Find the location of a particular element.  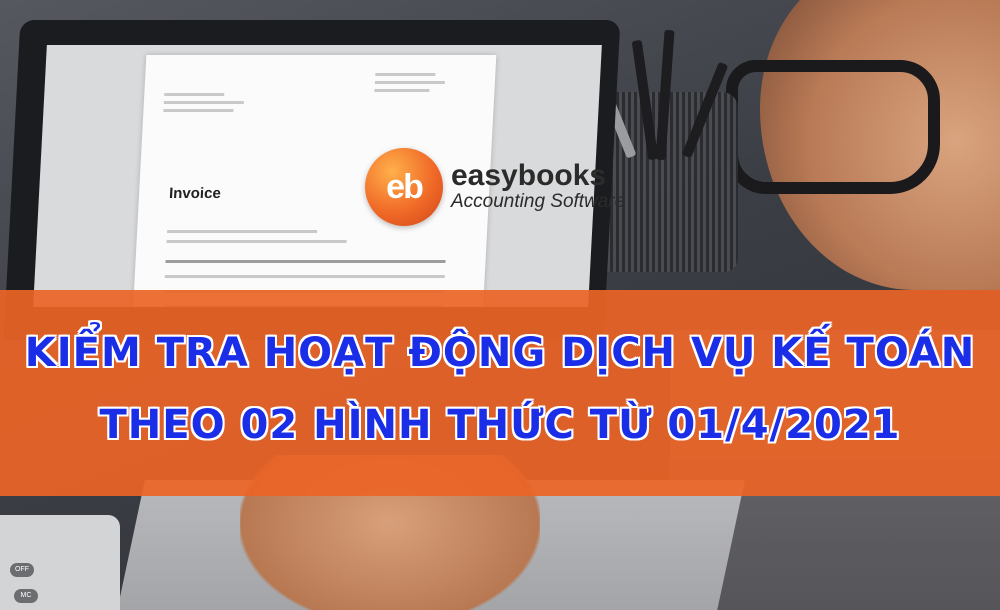

logo-mark: eb is located at coordinates (404, 187).